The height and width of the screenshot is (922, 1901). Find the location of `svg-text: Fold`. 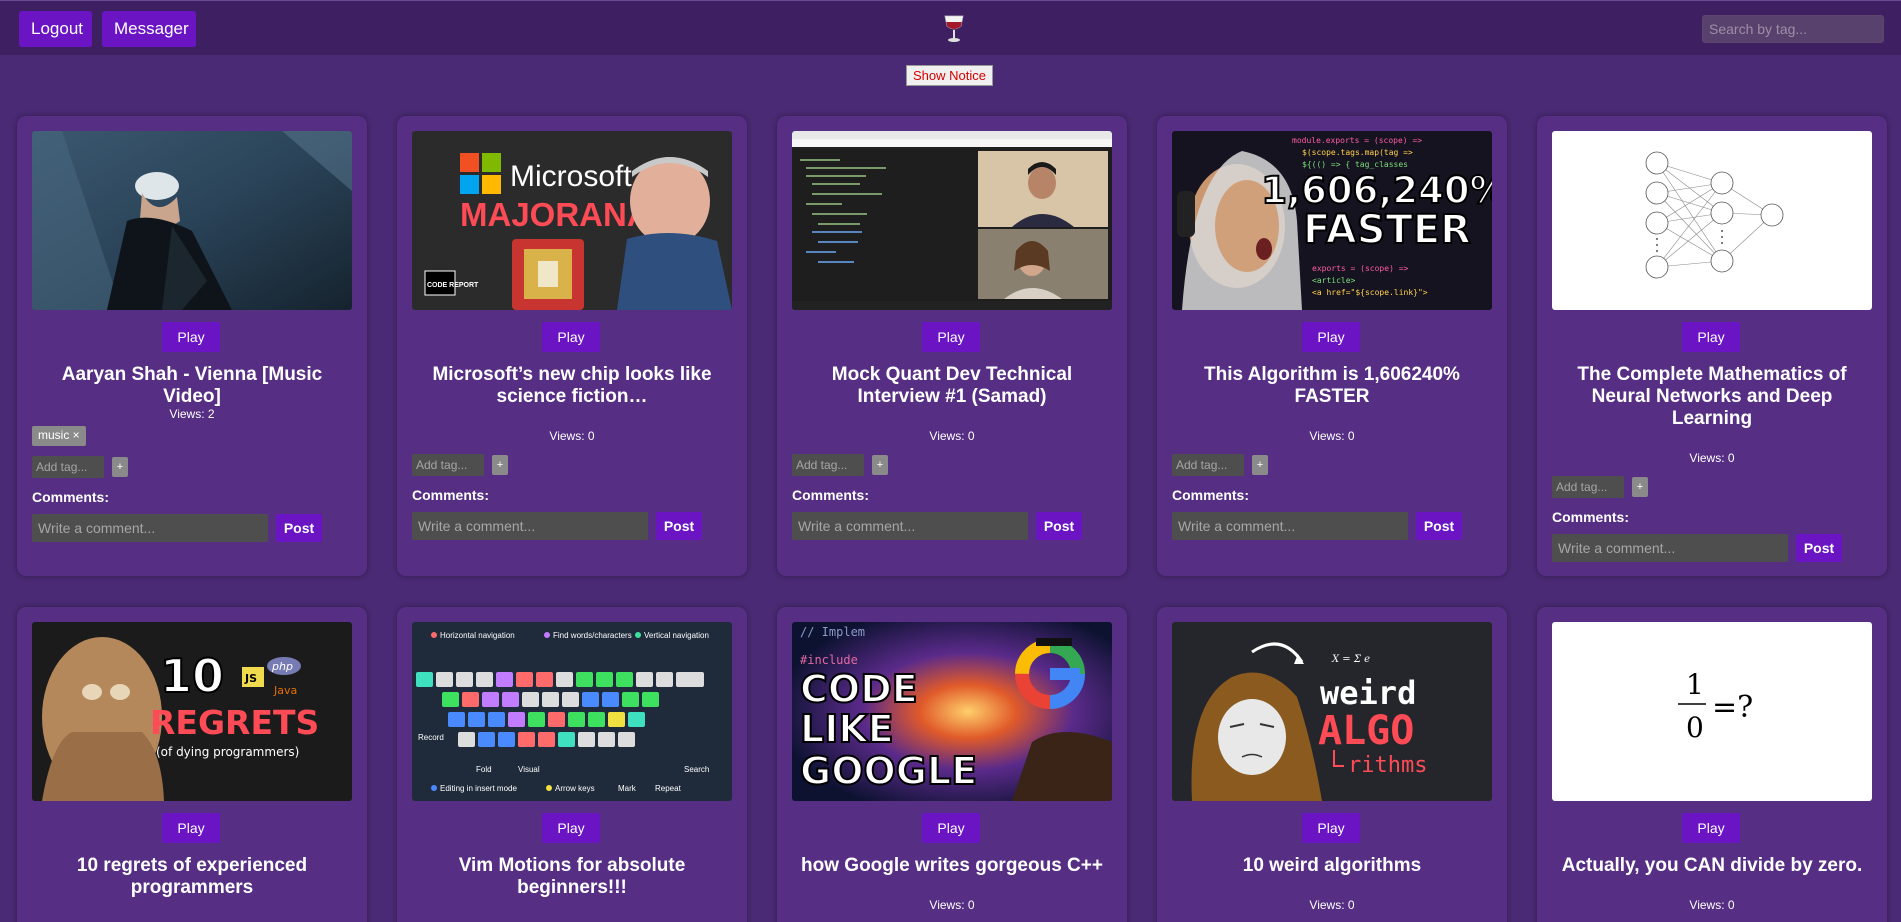

svg-text: Fold is located at coordinates (484, 769).